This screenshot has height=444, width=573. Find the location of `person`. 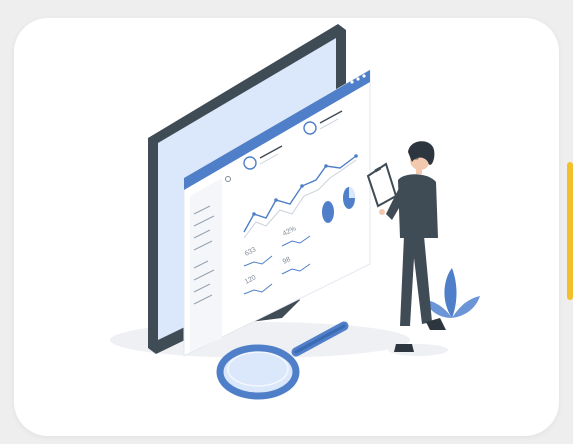

person is located at coordinates (417, 248).